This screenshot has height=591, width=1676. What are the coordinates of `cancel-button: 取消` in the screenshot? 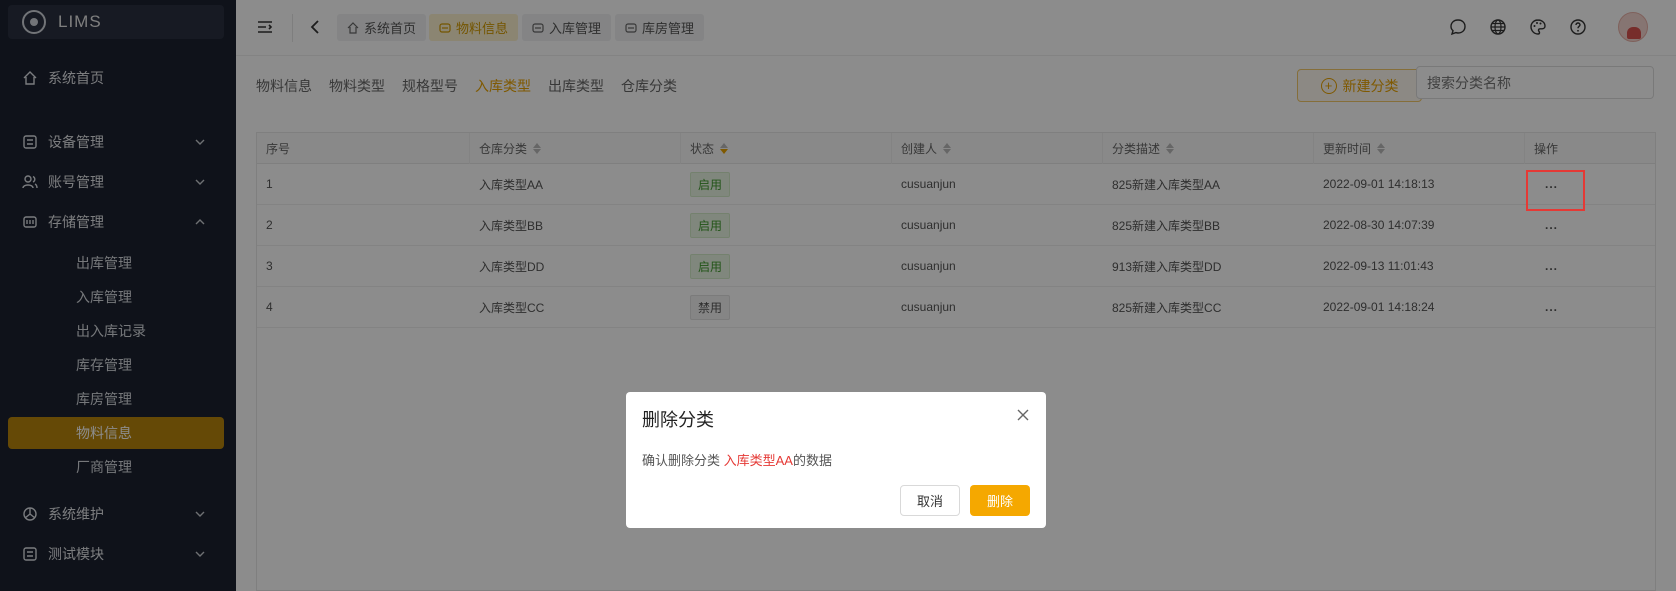 It's located at (930, 500).